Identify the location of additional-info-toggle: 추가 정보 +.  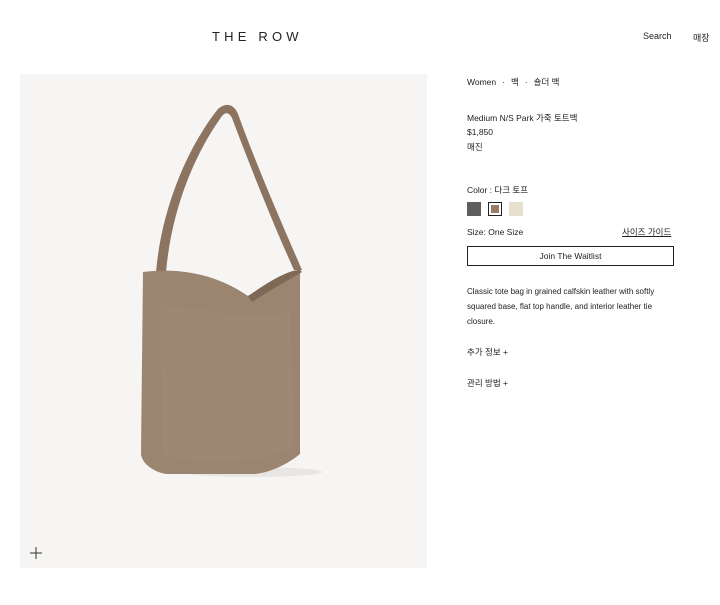
(487, 352).